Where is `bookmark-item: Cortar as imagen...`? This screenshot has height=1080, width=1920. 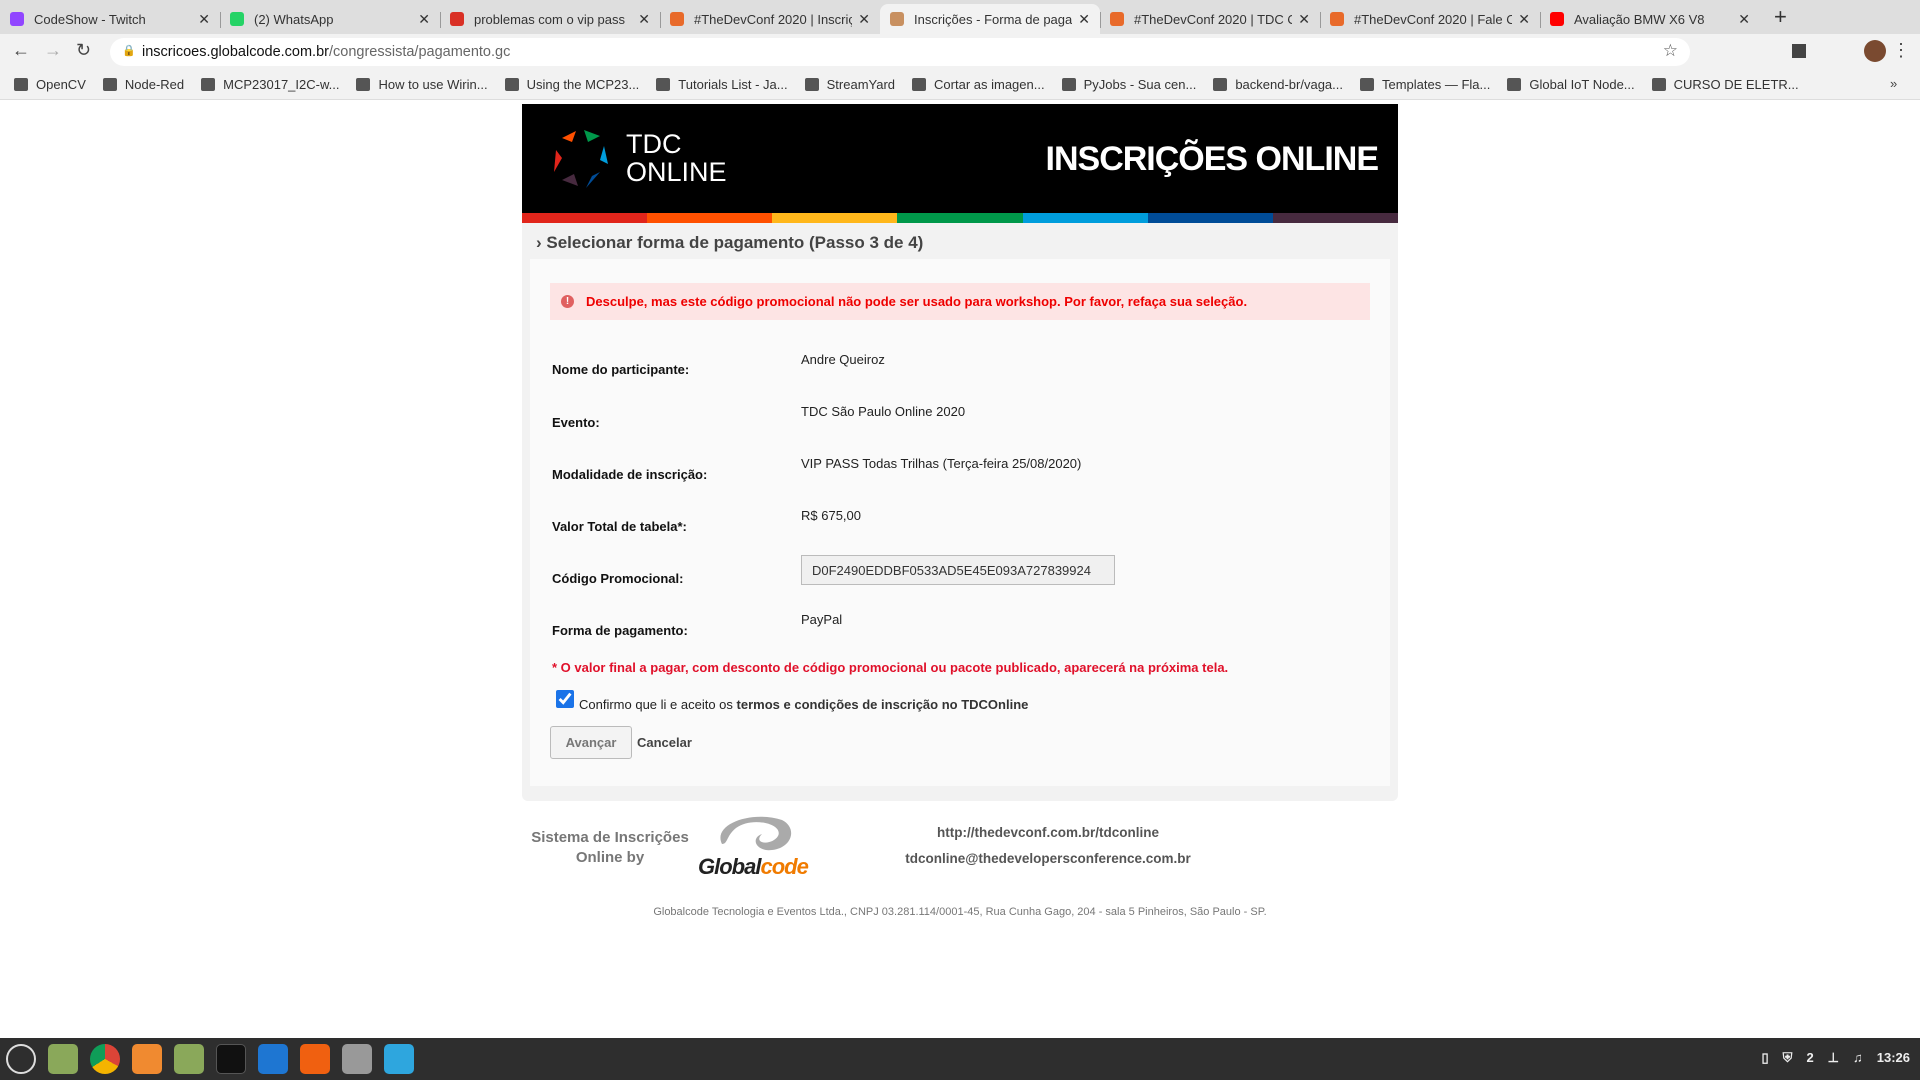 bookmark-item: Cortar as imagen... is located at coordinates (978, 84).